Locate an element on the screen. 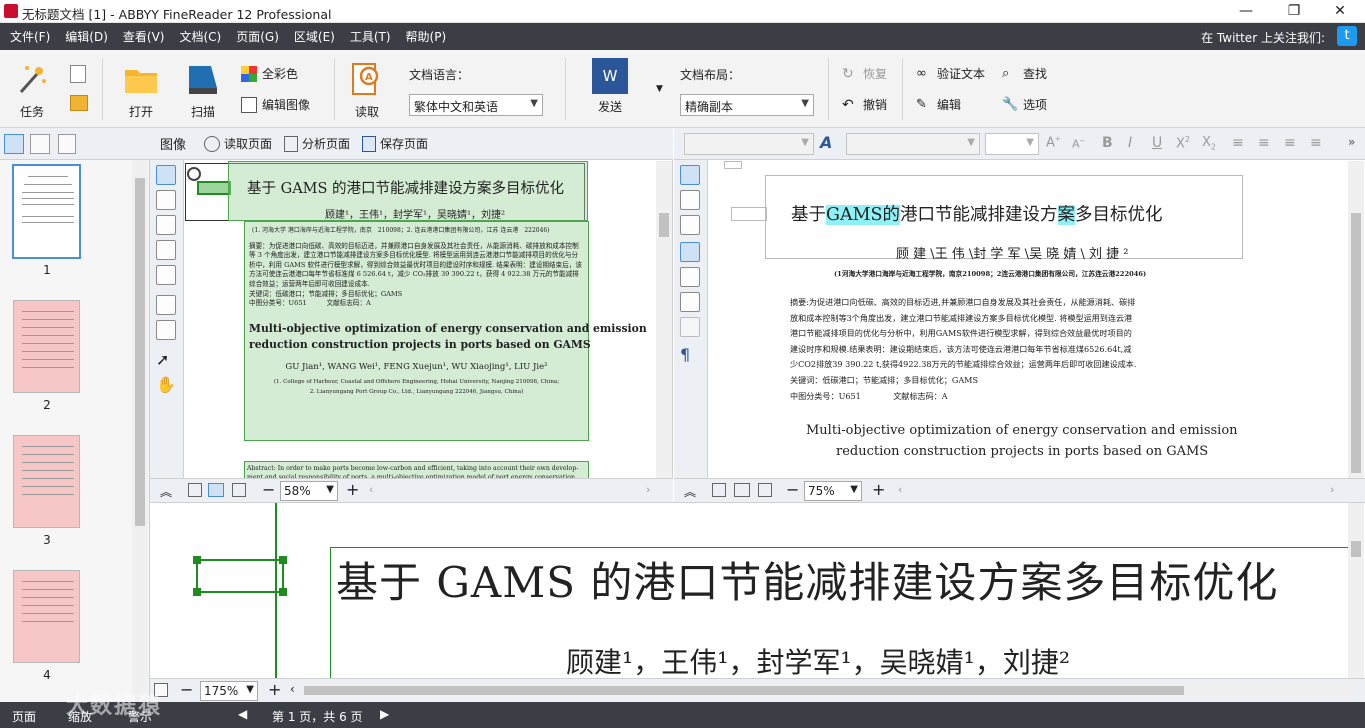 The height and width of the screenshot is (728, 1365). layout-select: 精确副本 ▼ is located at coordinates (747, 105).